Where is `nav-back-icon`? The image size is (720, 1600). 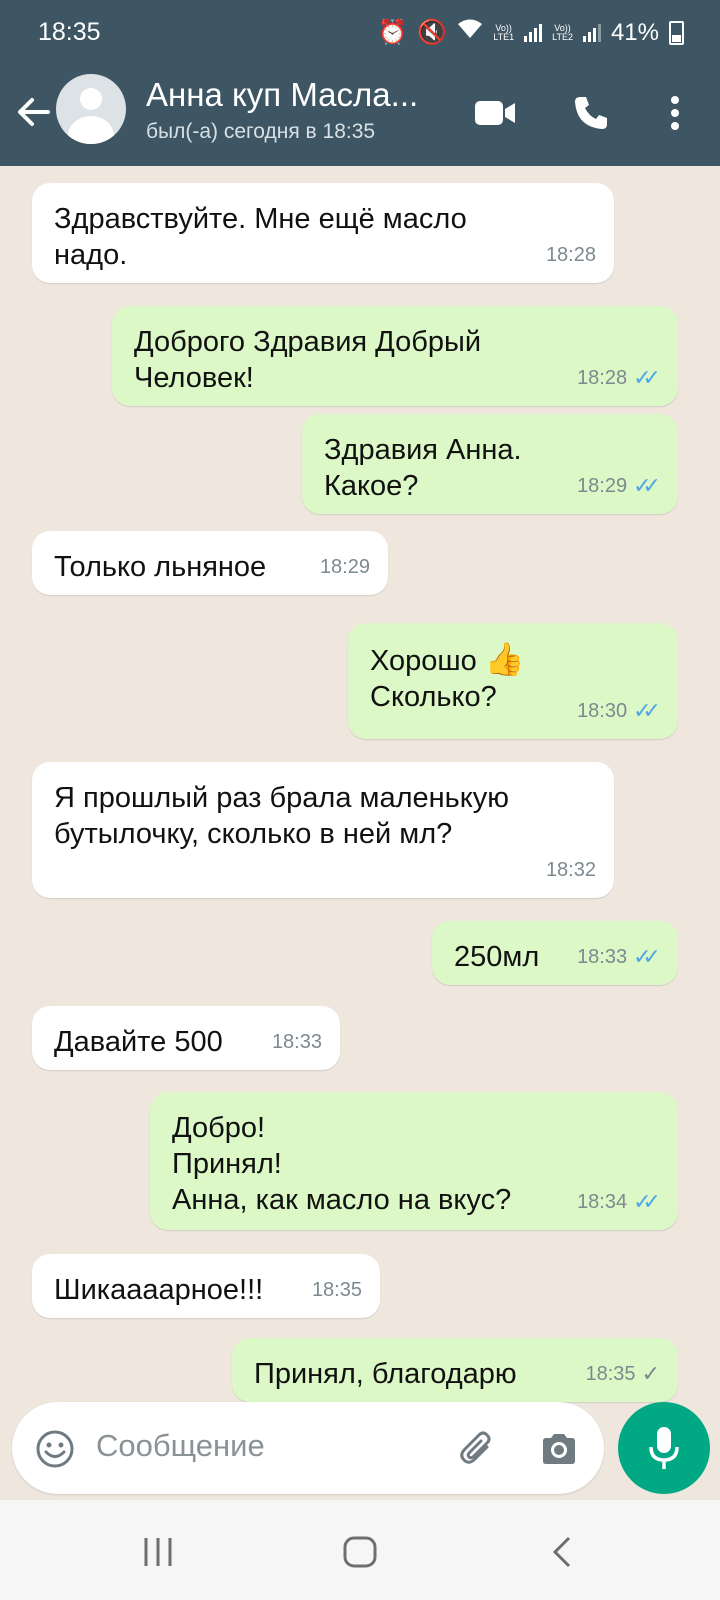
nav-back-icon is located at coordinates (562, 1552).